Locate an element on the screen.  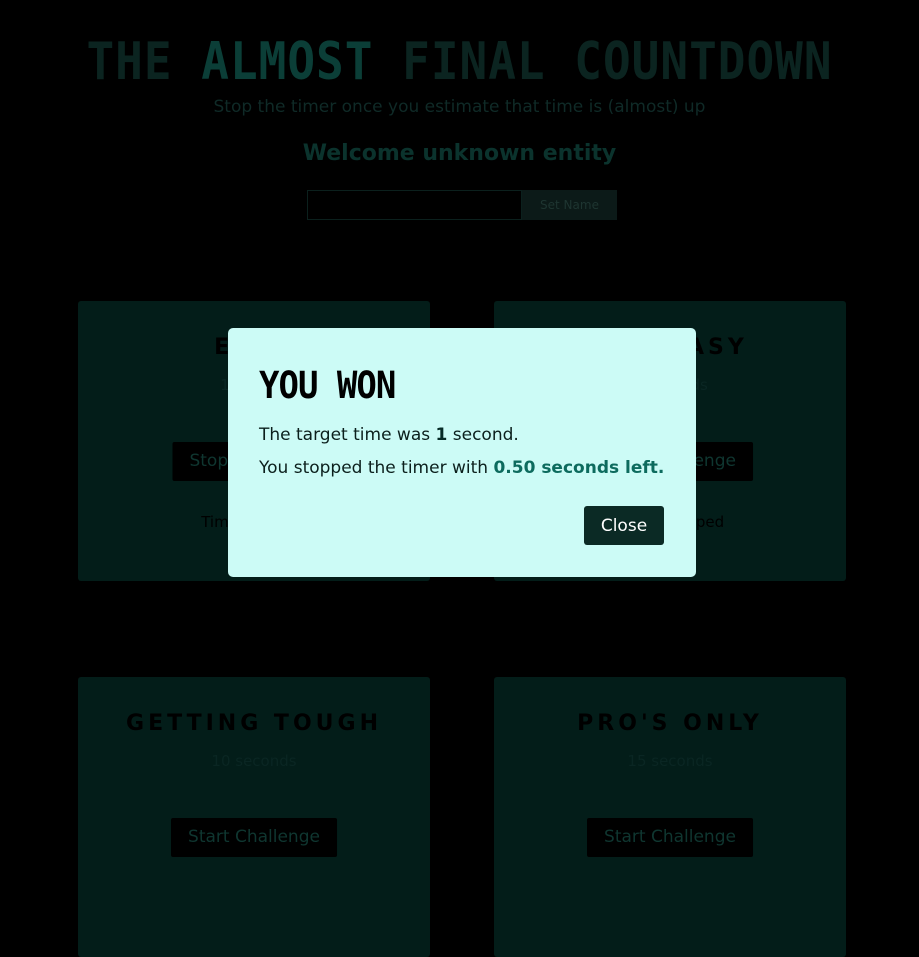
remaining-time-prefix: You stopped the timer with is located at coordinates (374, 468).